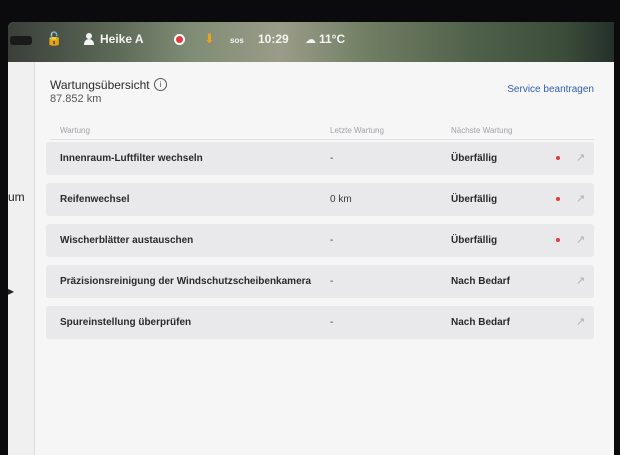  I want to click on status-bar: 🔓 Heike A ⬇ sos 10:29 ☁ 11°C, so click(311, 42).